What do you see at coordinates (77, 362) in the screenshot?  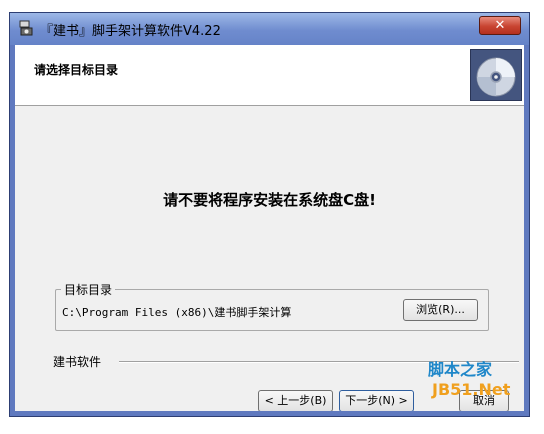 I see `brand-label: 建书软件` at bounding box center [77, 362].